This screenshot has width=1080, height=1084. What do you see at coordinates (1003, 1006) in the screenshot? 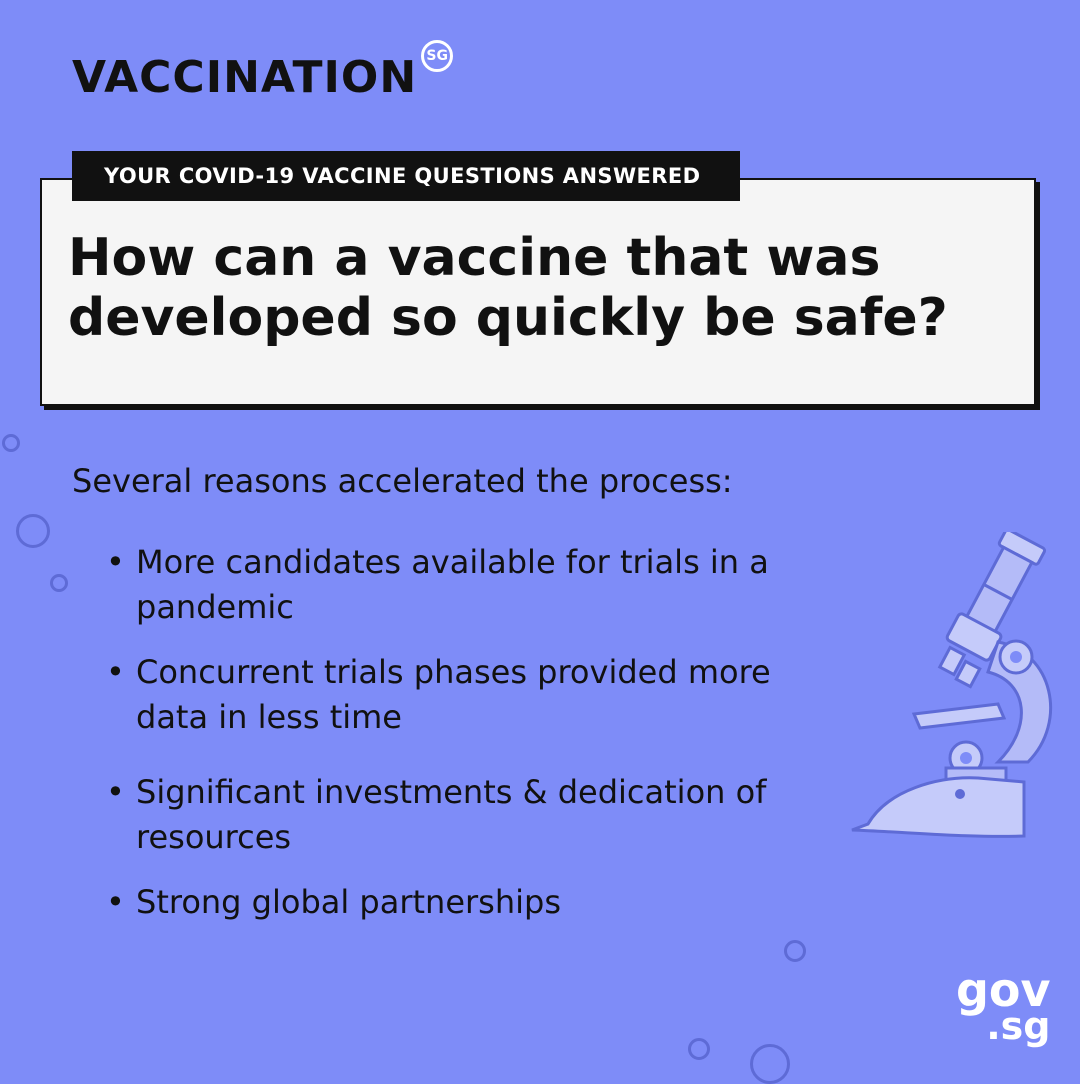
I see `gov-sg-logo: gov .sg` at bounding box center [1003, 1006].